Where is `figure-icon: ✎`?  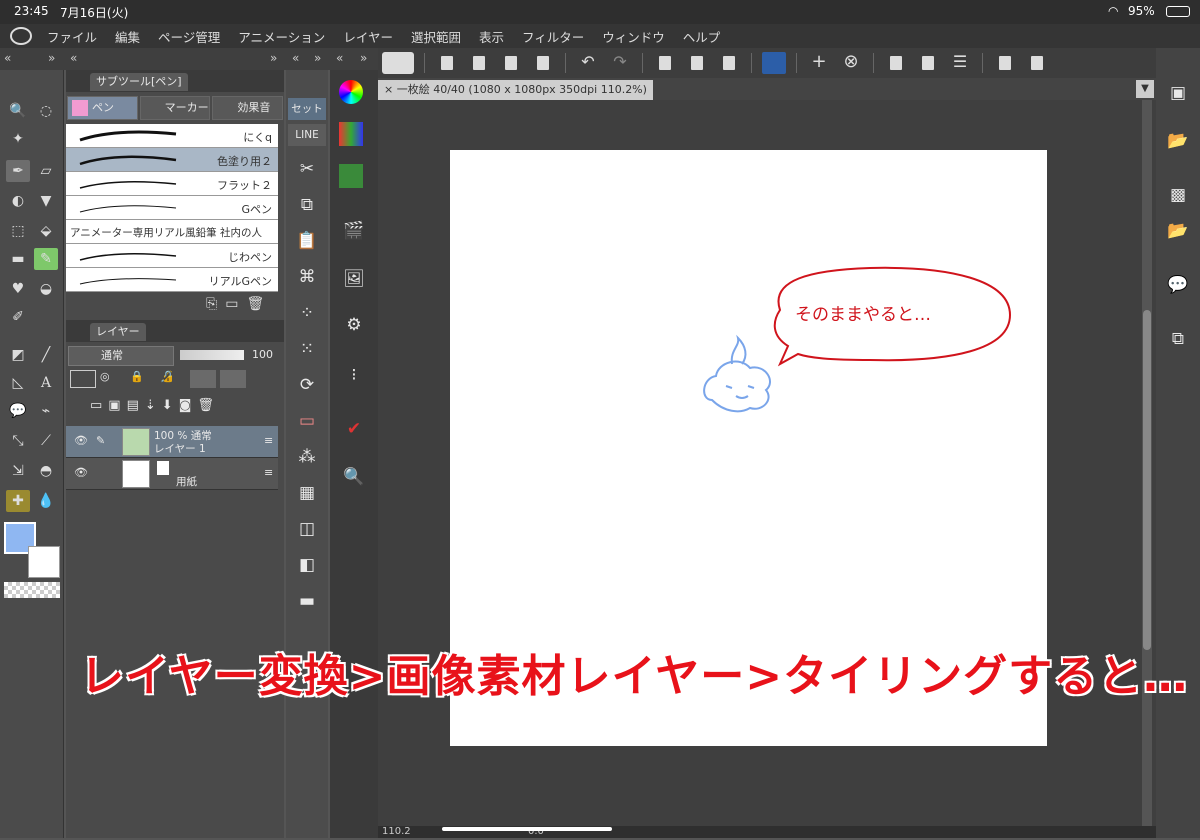
figure-icon: ✎ is located at coordinates (46, 259).